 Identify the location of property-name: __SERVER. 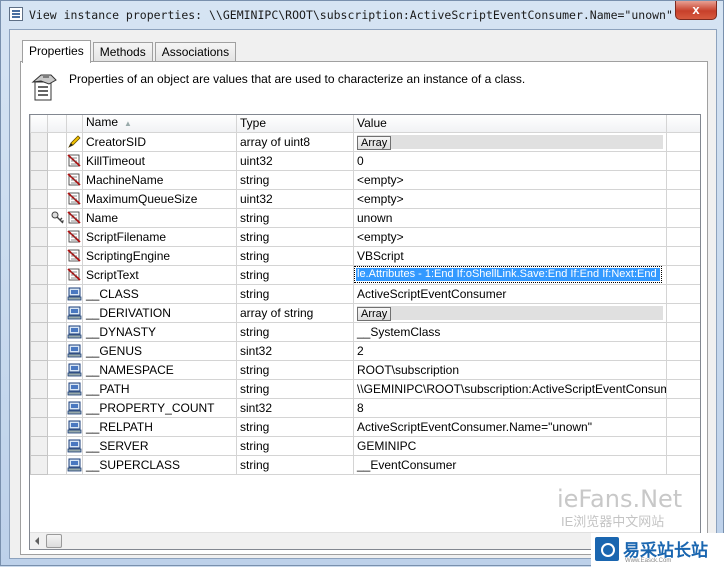
(159, 445).